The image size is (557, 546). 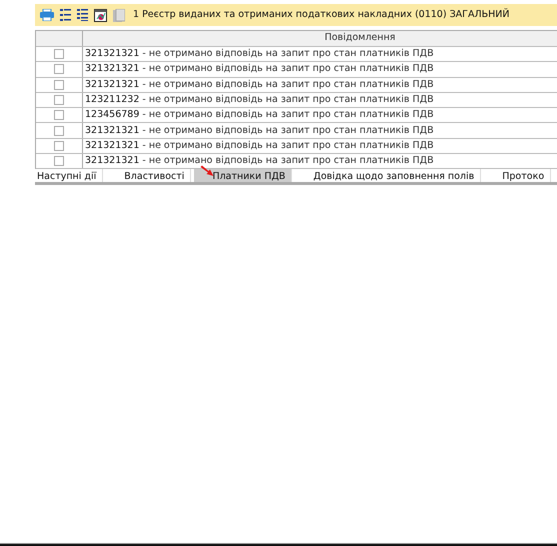 I want to click on chart-icon, so click(x=100, y=15).